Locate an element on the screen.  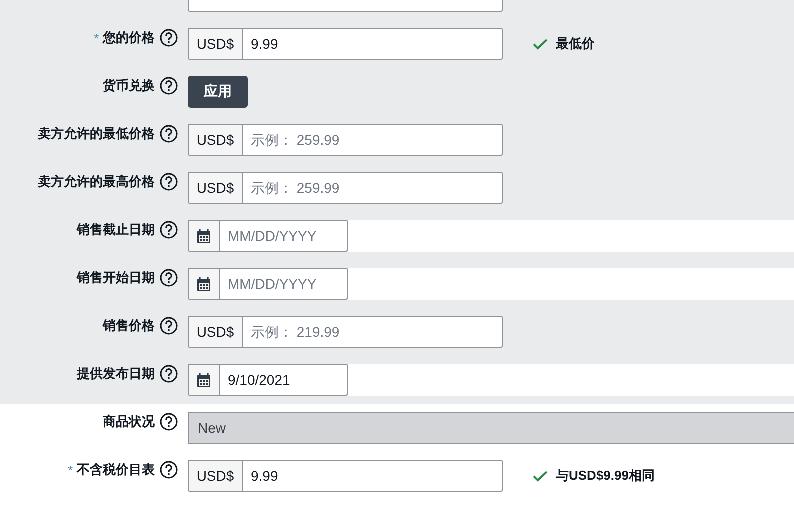
field-label: 您的价格 is located at coordinates (129, 38).